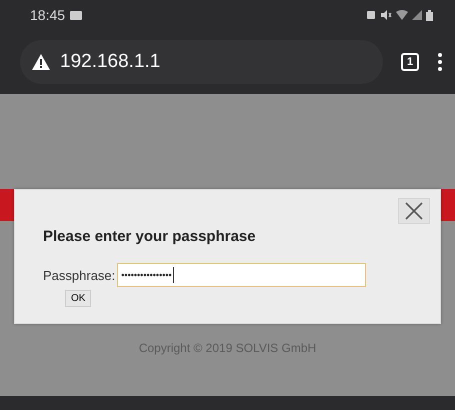 This screenshot has width=455, height=410. What do you see at coordinates (429, 15) in the screenshot?
I see `battery-icon` at bounding box center [429, 15].